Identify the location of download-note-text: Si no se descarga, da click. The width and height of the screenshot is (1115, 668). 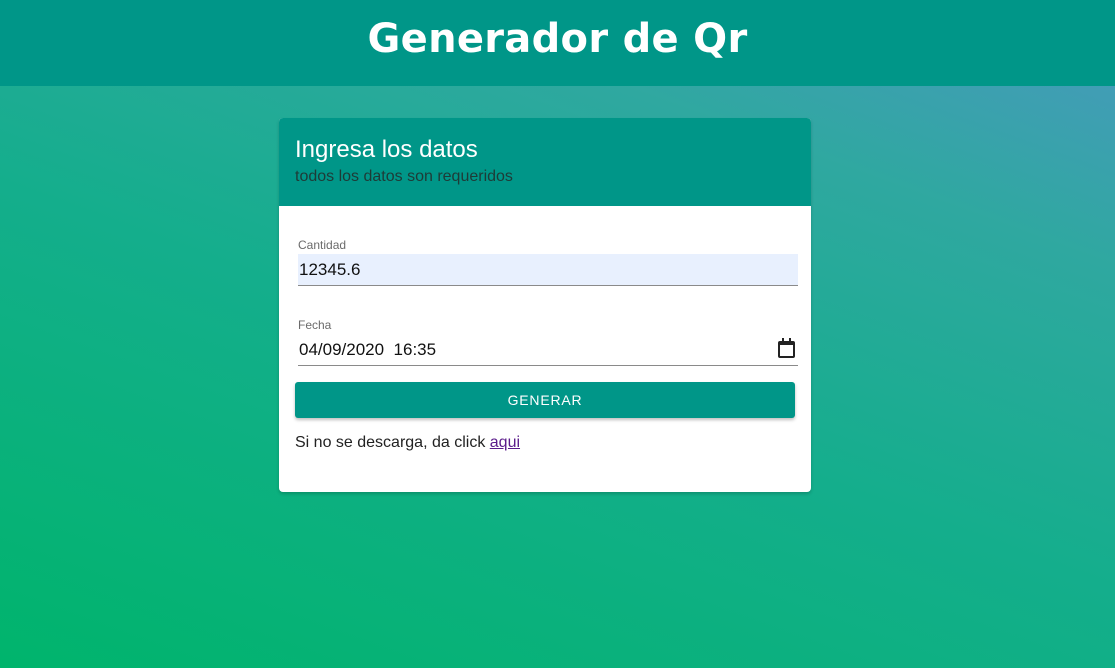
(392, 442).